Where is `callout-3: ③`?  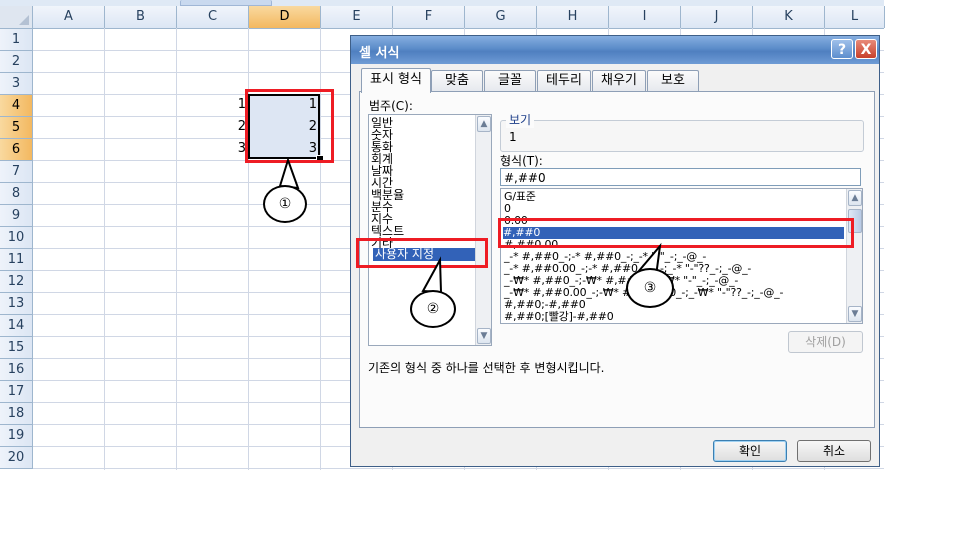
callout-3: ③ is located at coordinates (650, 288).